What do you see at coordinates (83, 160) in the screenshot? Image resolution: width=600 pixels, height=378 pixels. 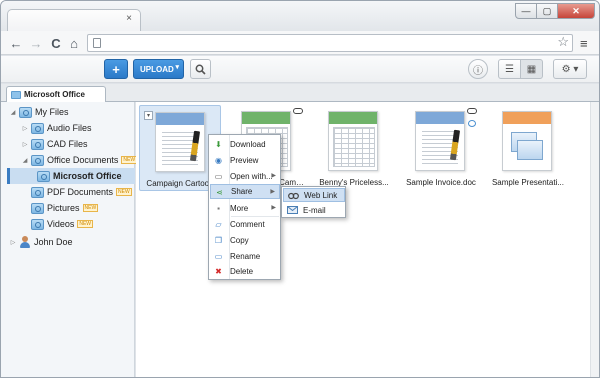 I see `tree-item-label: Office Documents` at bounding box center [83, 160].